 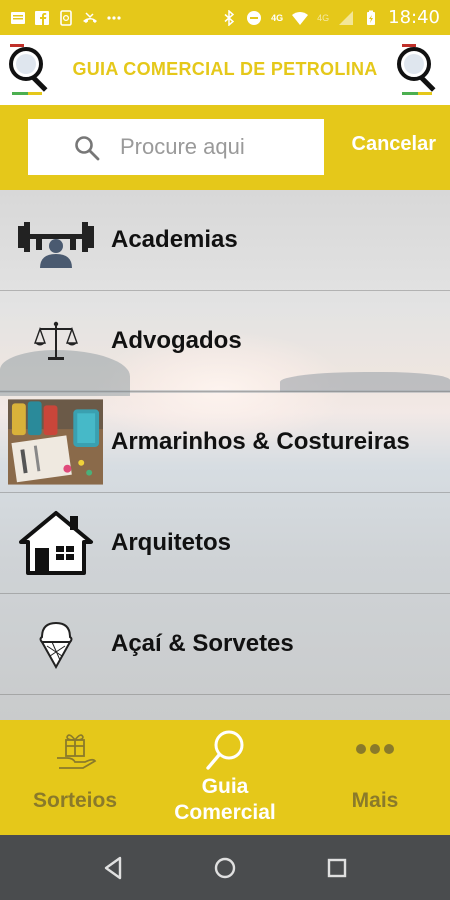 I want to click on list-item-label: Advogados, so click(x=176, y=340).